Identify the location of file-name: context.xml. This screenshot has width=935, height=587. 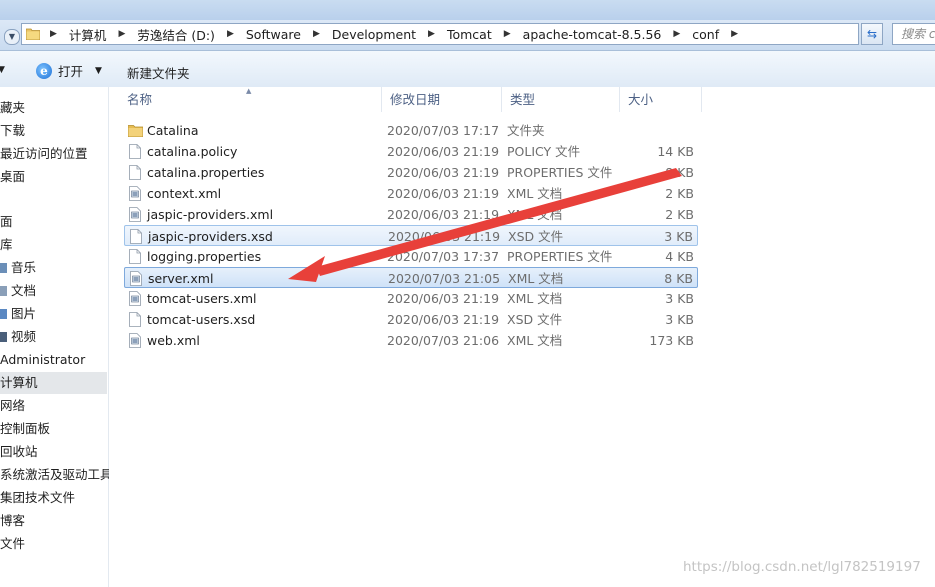
(184, 193).